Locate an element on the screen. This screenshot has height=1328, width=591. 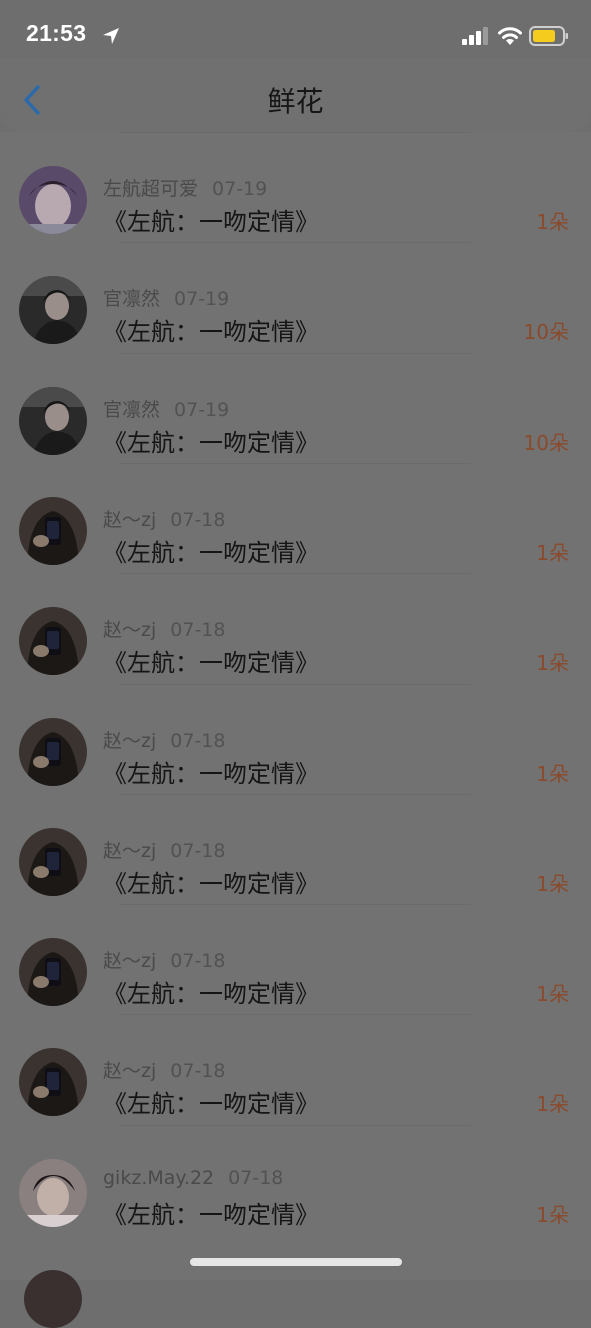
wifi-icon is located at coordinates (510, 36).